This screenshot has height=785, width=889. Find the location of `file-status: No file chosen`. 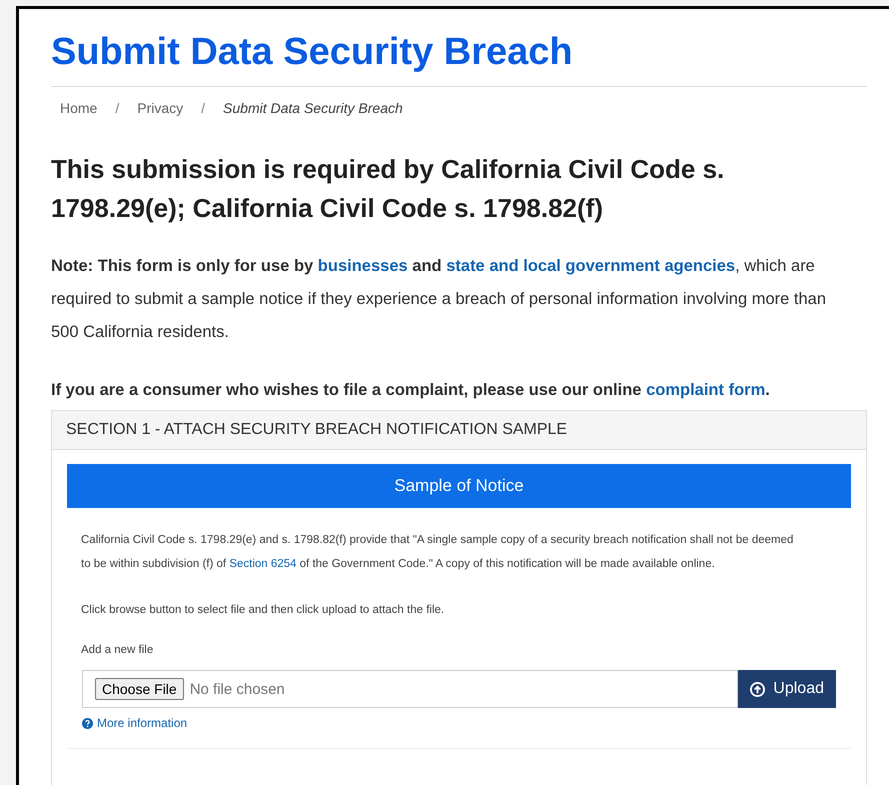

file-status: No file chosen is located at coordinates (237, 689).